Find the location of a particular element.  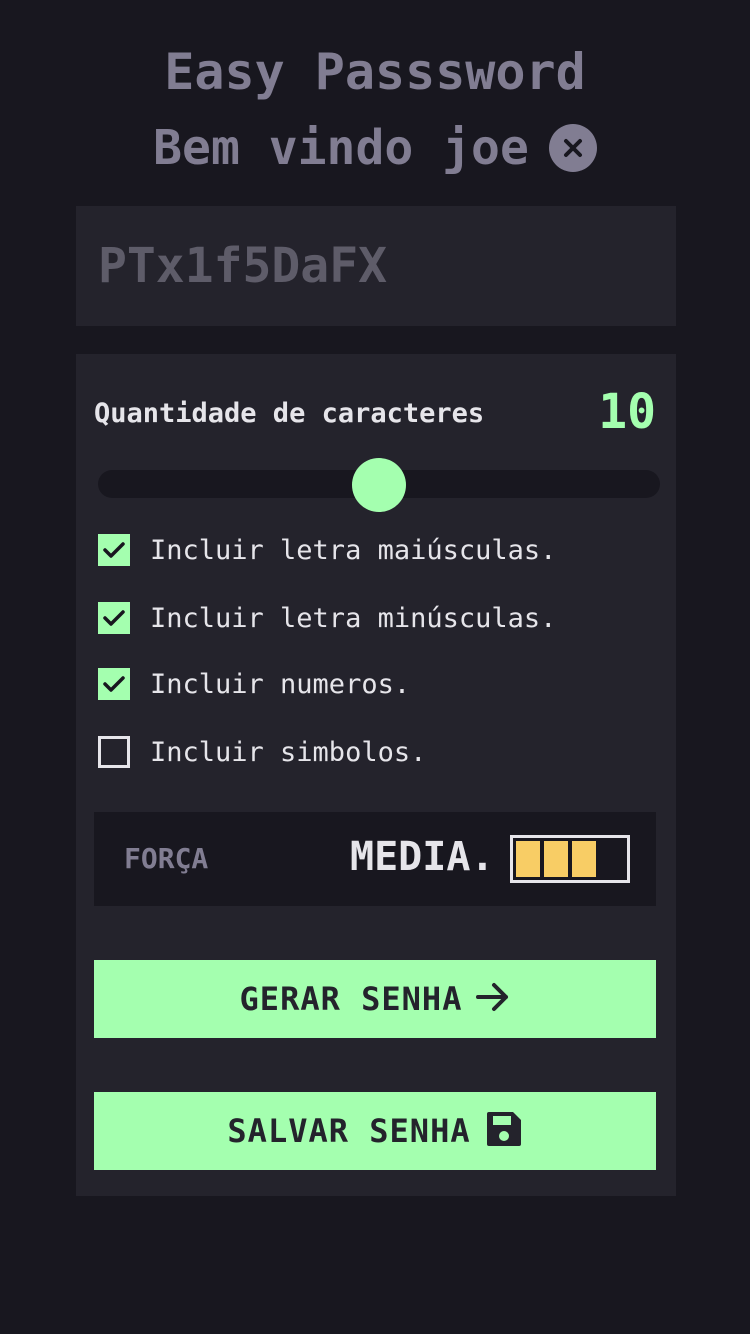

strength-label: FORÇA is located at coordinates (166, 858).